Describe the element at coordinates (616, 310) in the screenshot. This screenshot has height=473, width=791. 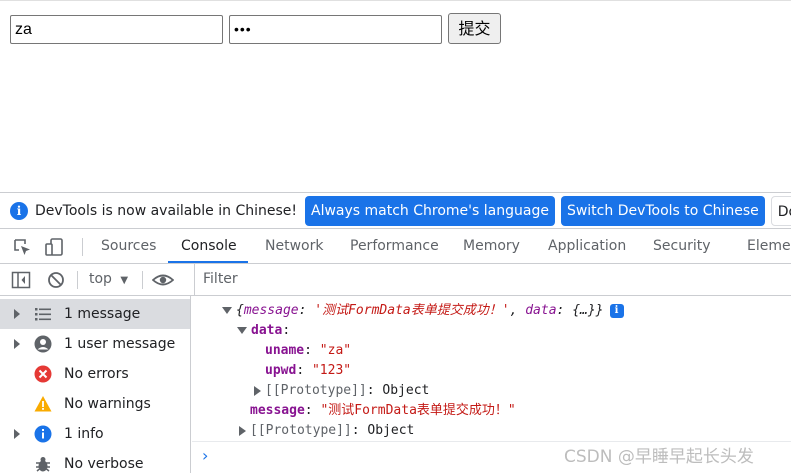
I see `info-badge-icon: i` at that location.